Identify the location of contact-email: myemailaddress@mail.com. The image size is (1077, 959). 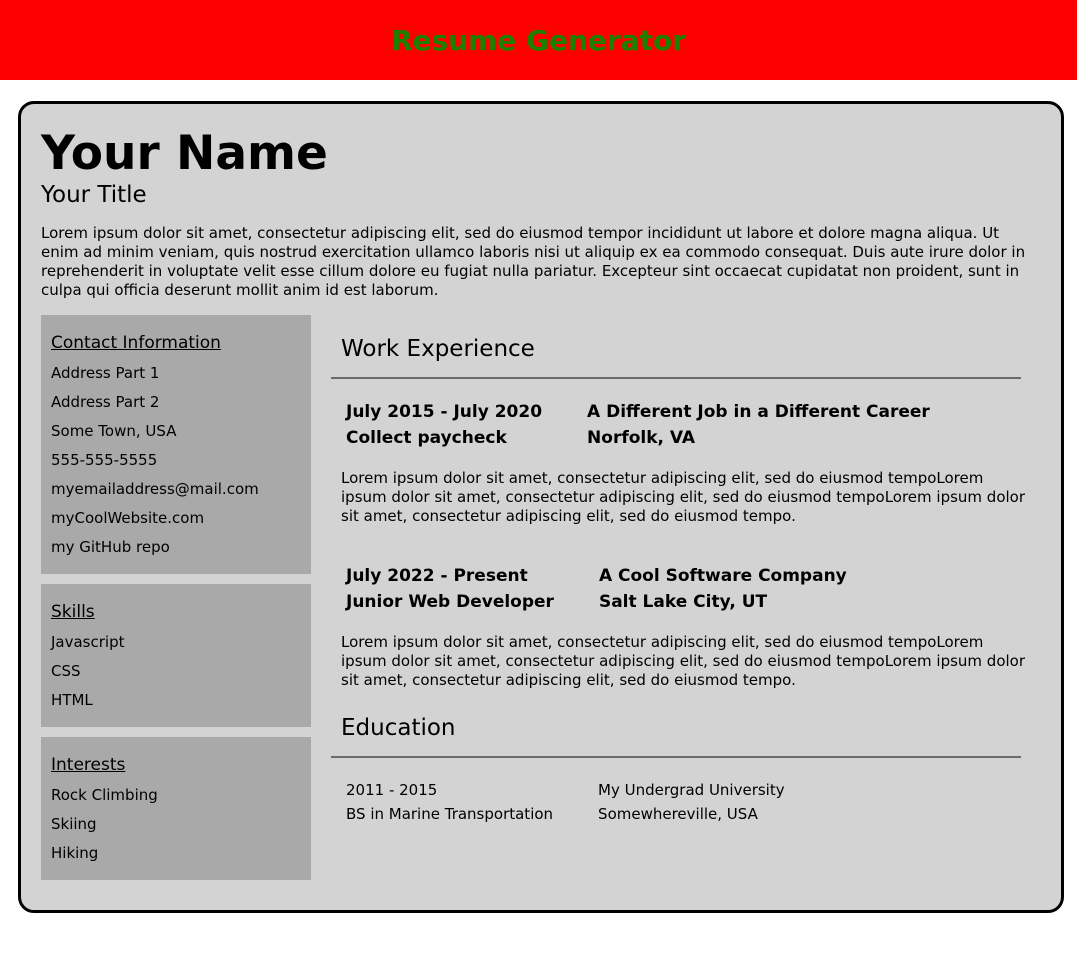
(155, 489).